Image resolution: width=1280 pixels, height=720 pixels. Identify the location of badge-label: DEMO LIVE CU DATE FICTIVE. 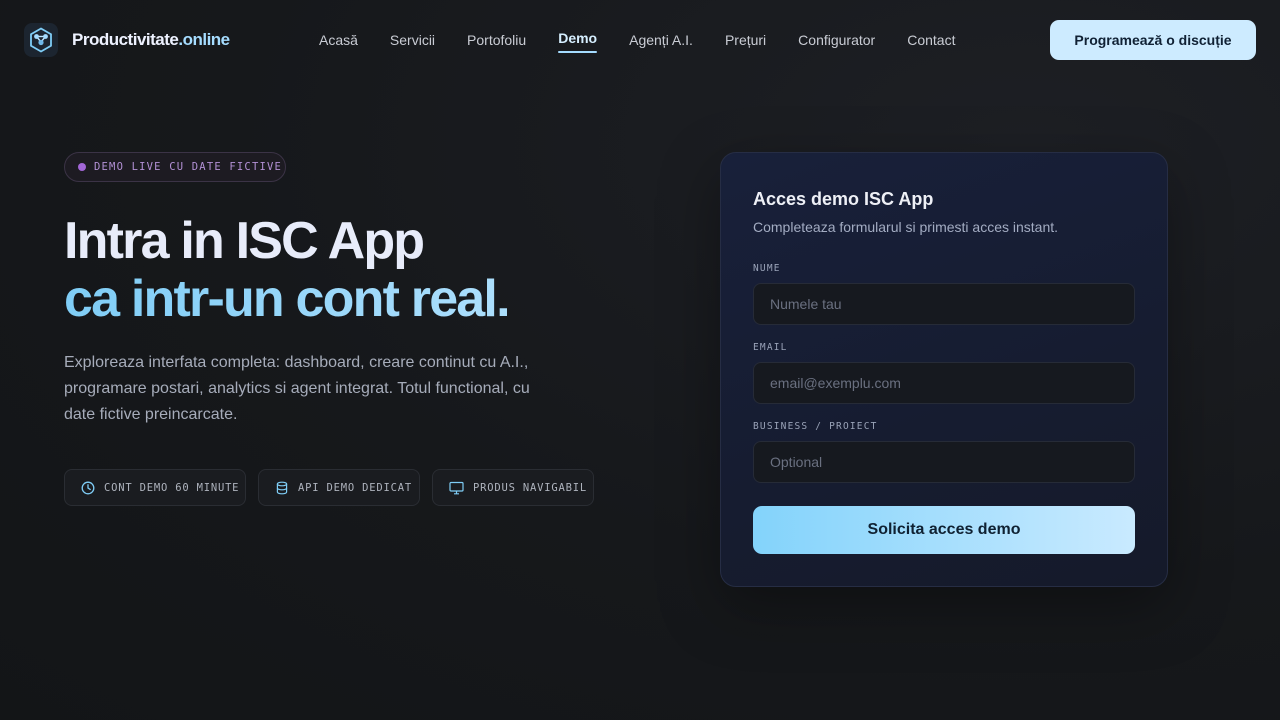
(188, 167).